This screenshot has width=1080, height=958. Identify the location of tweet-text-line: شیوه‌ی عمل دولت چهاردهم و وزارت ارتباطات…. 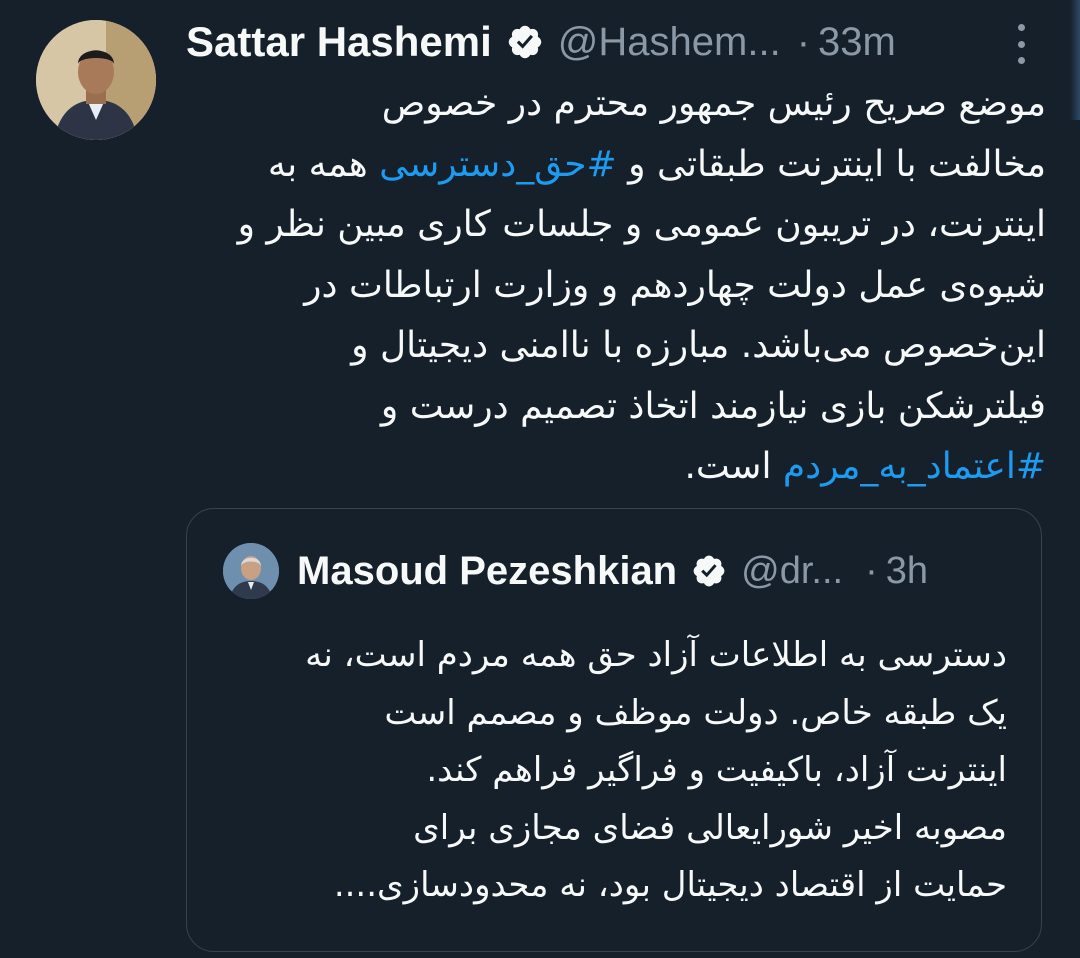
(616, 286).